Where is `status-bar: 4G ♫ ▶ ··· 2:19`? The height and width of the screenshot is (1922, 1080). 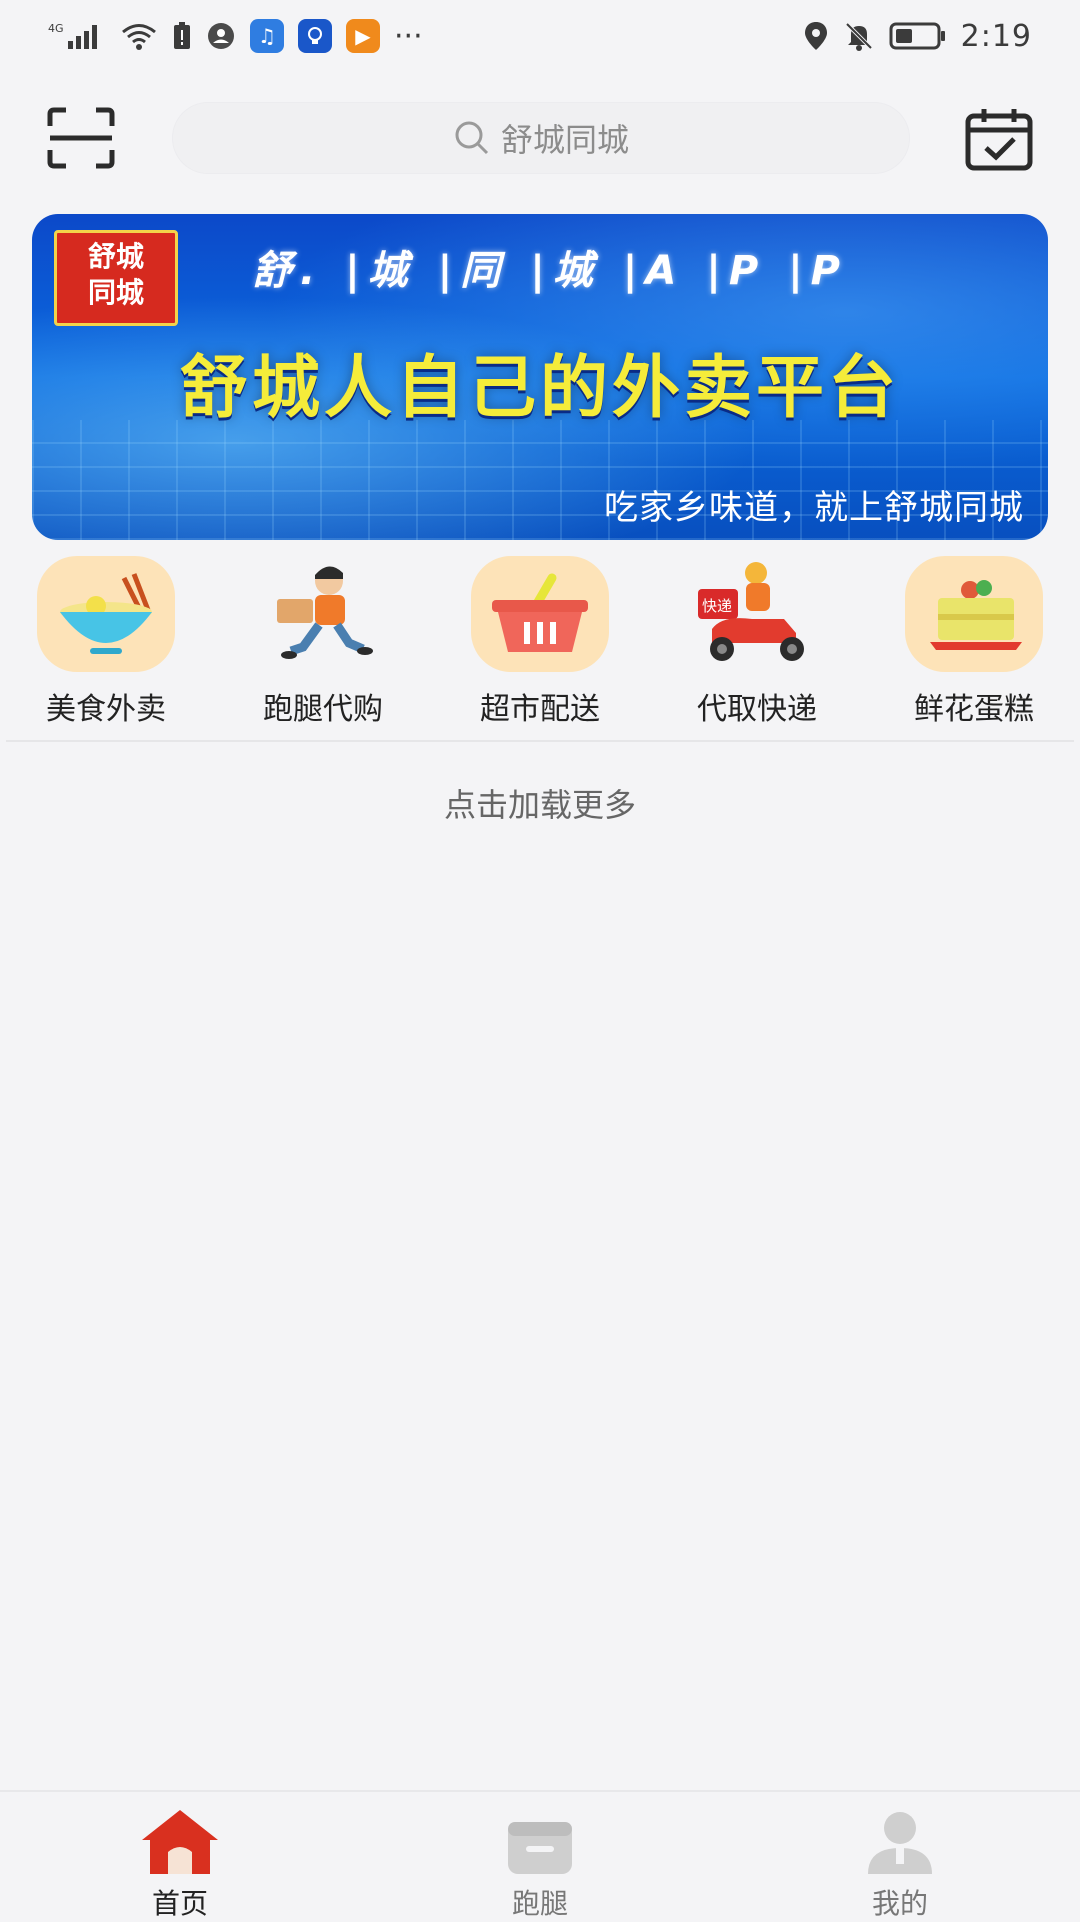 status-bar: 4G ♫ ▶ ··· 2:19 is located at coordinates (540, 36).